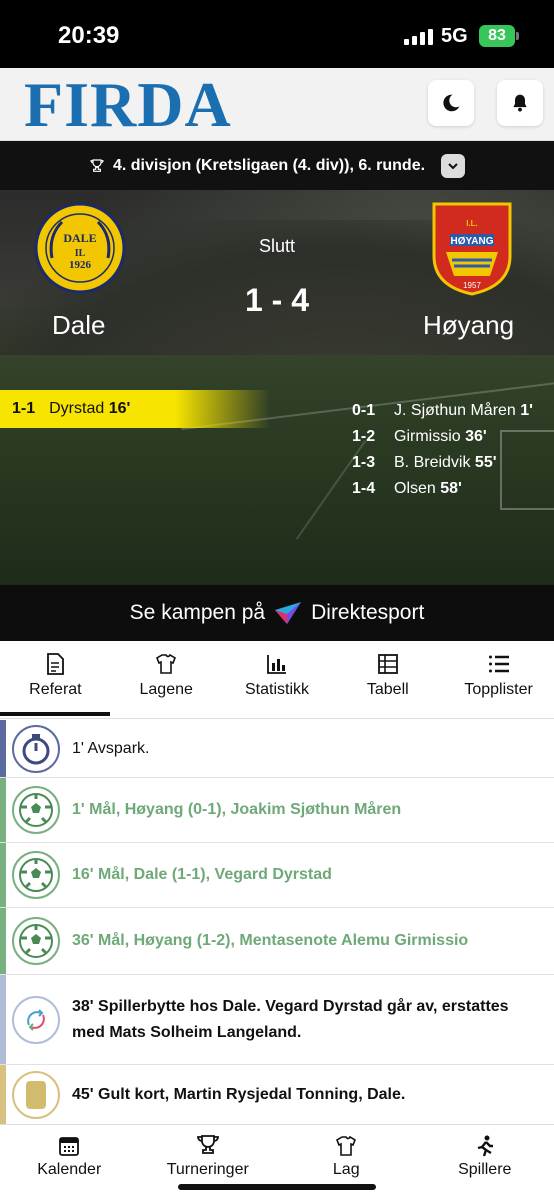 The height and width of the screenshot is (1200, 554). What do you see at coordinates (166, 689) in the screenshot?
I see `tab-label: Lagene` at bounding box center [166, 689].